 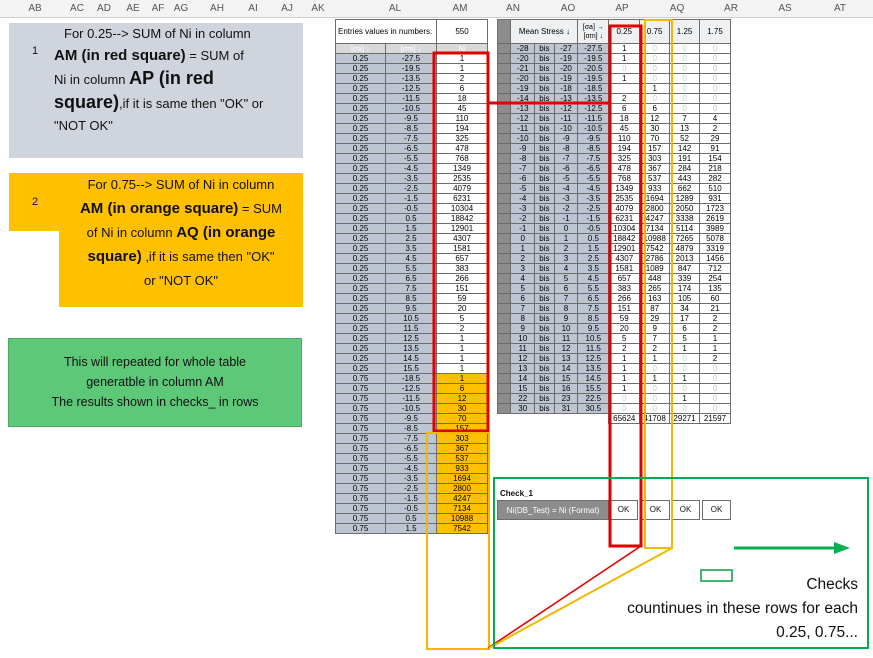 I want to click on check-result-ok: OK, so click(x=623, y=510).